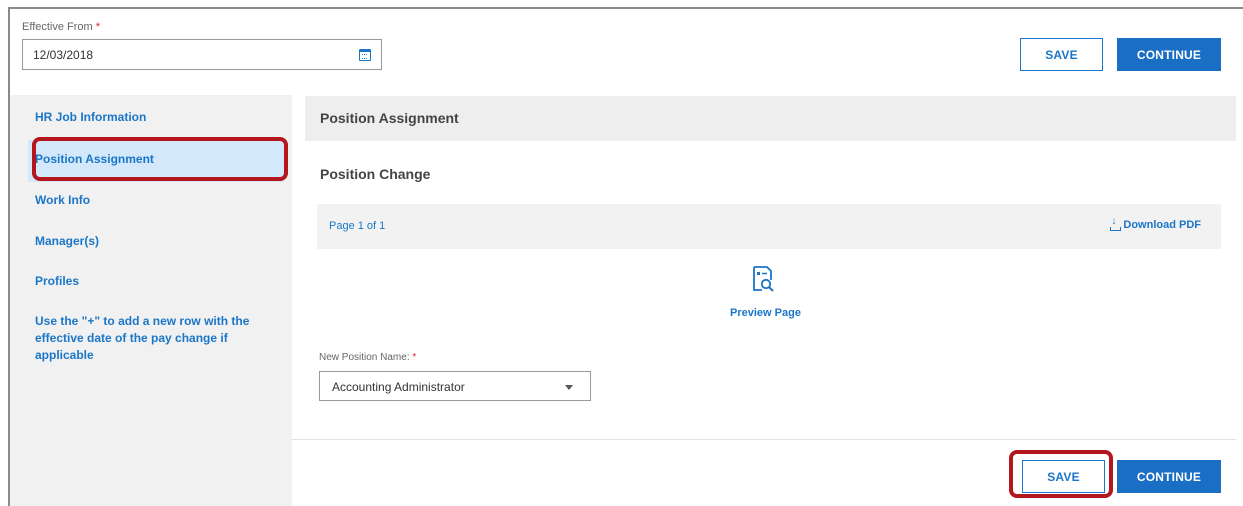 Image resolution: width=1243 pixels, height=506 pixels. What do you see at coordinates (160, 159) in the screenshot?
I see `highlight-ring-position-assignment` at bounding box center [160, 159].